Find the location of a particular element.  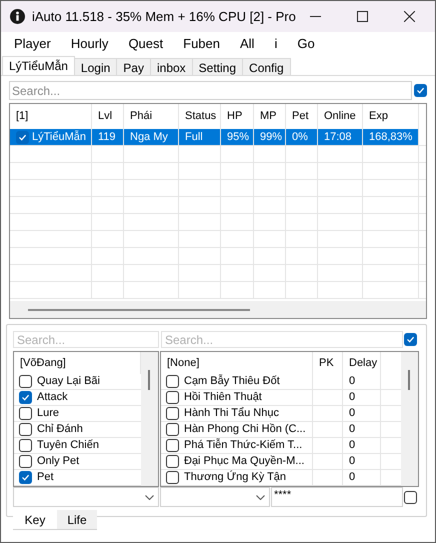

list-item: Chỉ Đánh is located at coordinates (60, 429).